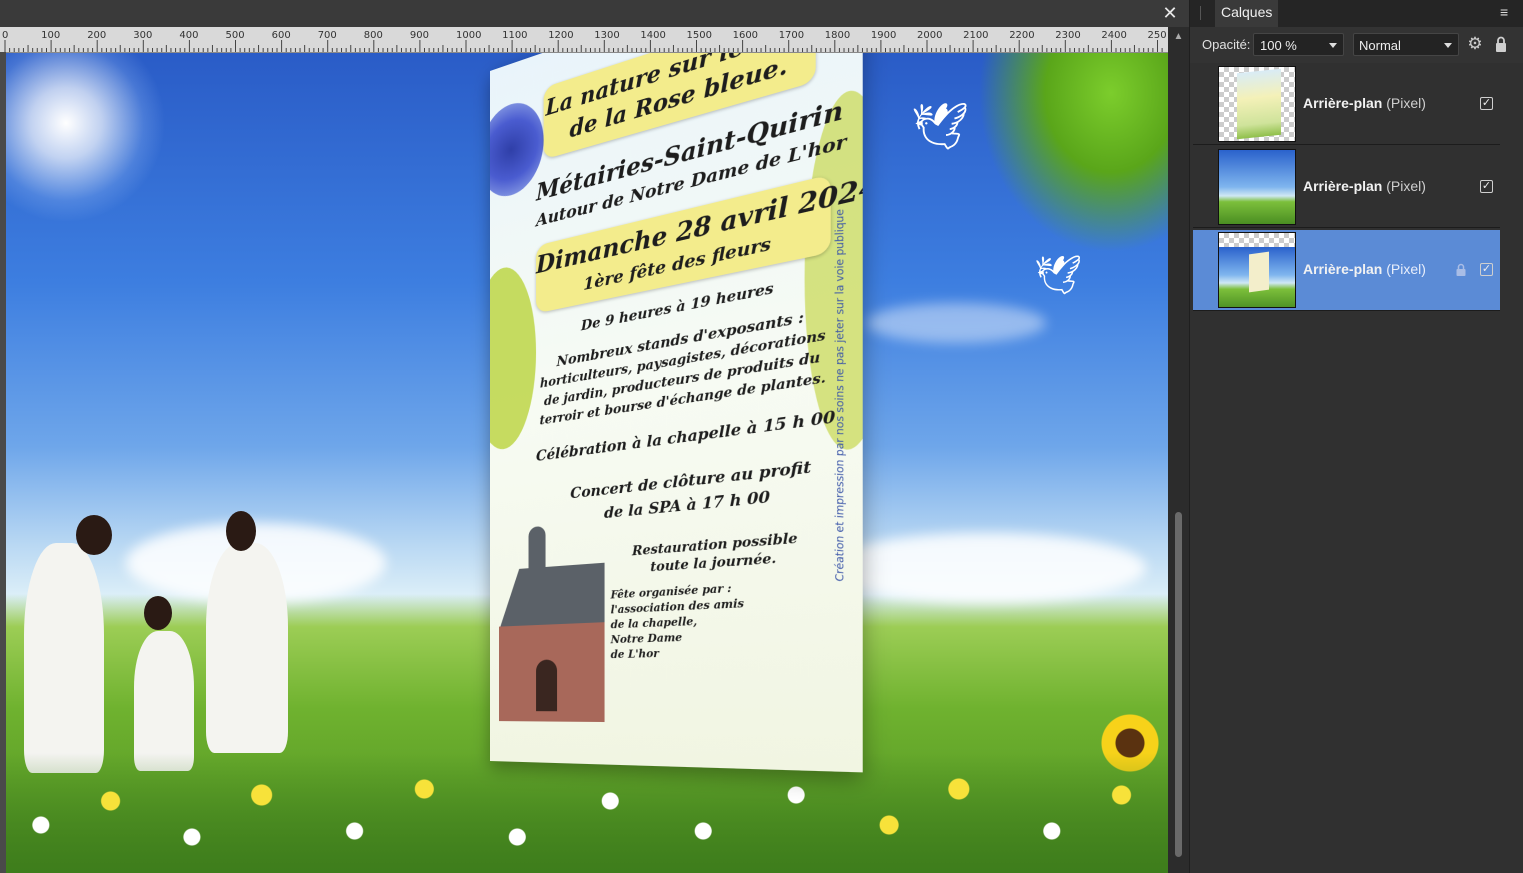 The height and width of the screenshot is (873, 1523). I want to click on close-document-button: ✕, so click(1170, 13).